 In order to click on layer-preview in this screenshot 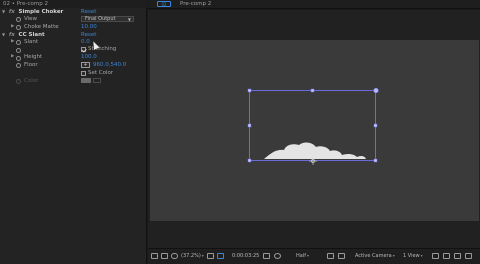, I will do `click(314, 126)`.